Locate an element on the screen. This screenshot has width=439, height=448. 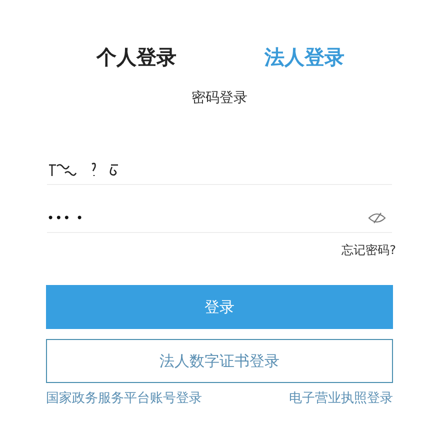
forgot-password-link: 忘记密码? is located at coordinates (369, 250).